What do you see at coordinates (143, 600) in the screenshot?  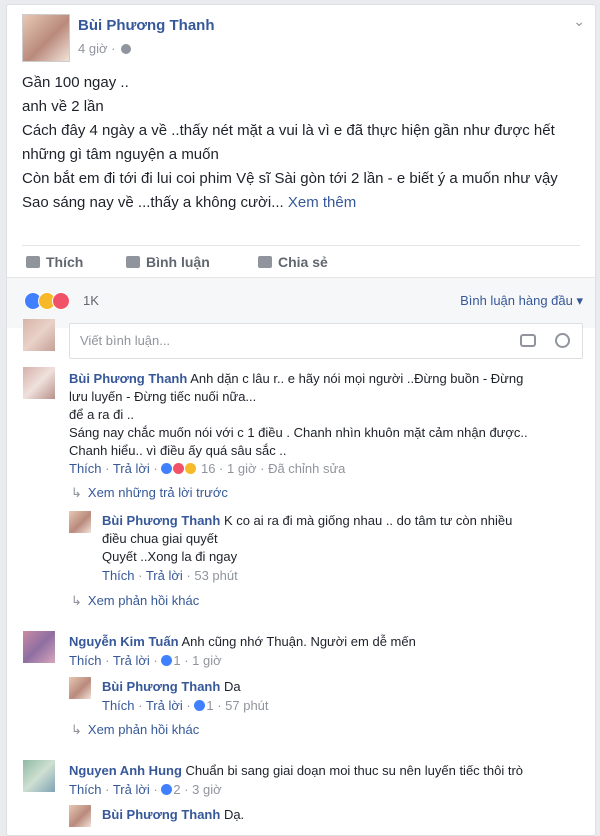 I see `more-replies-label: Xem phản hồi khác` at bounding box center [143, 600].